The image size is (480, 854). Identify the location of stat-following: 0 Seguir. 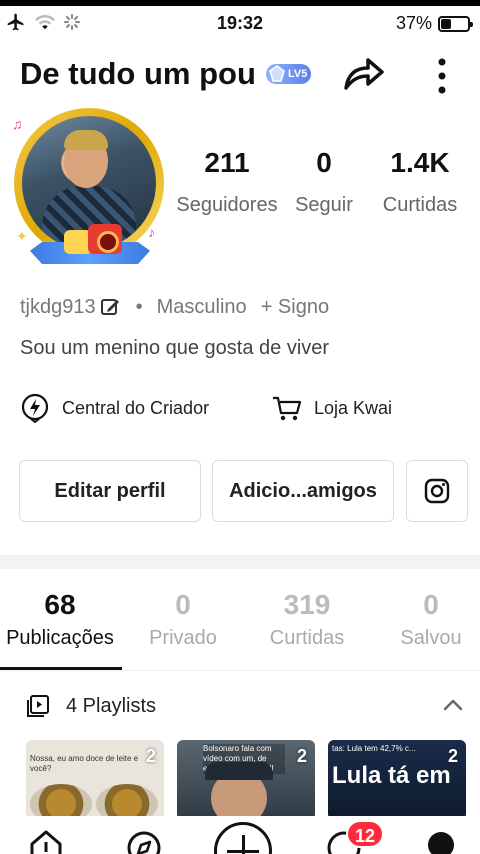
(324, 181).